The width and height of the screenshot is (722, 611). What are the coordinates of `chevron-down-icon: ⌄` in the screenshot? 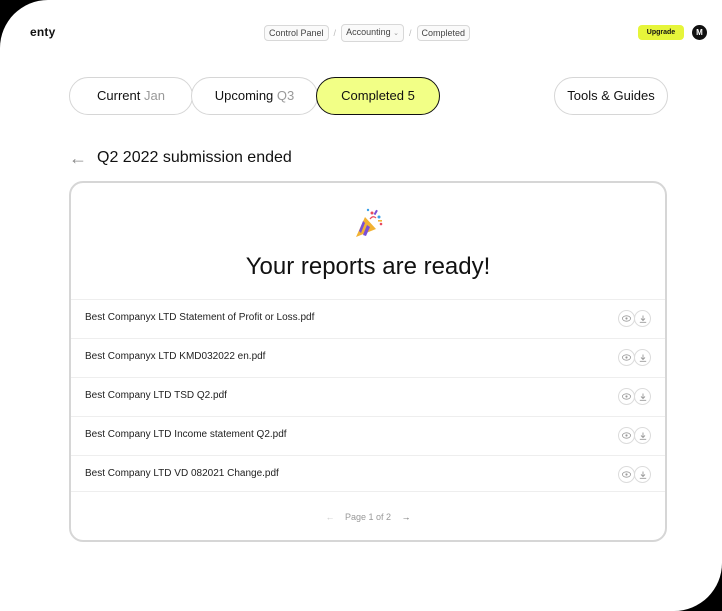 It's located at (396, 33).